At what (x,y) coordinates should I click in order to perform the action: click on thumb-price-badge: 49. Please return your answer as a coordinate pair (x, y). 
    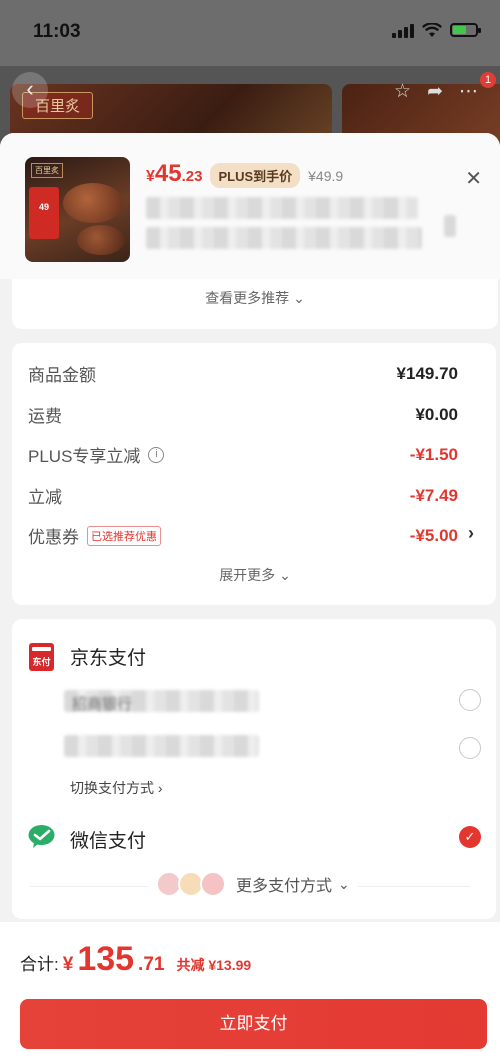
    Looking at the image, I should click on (44, 213).